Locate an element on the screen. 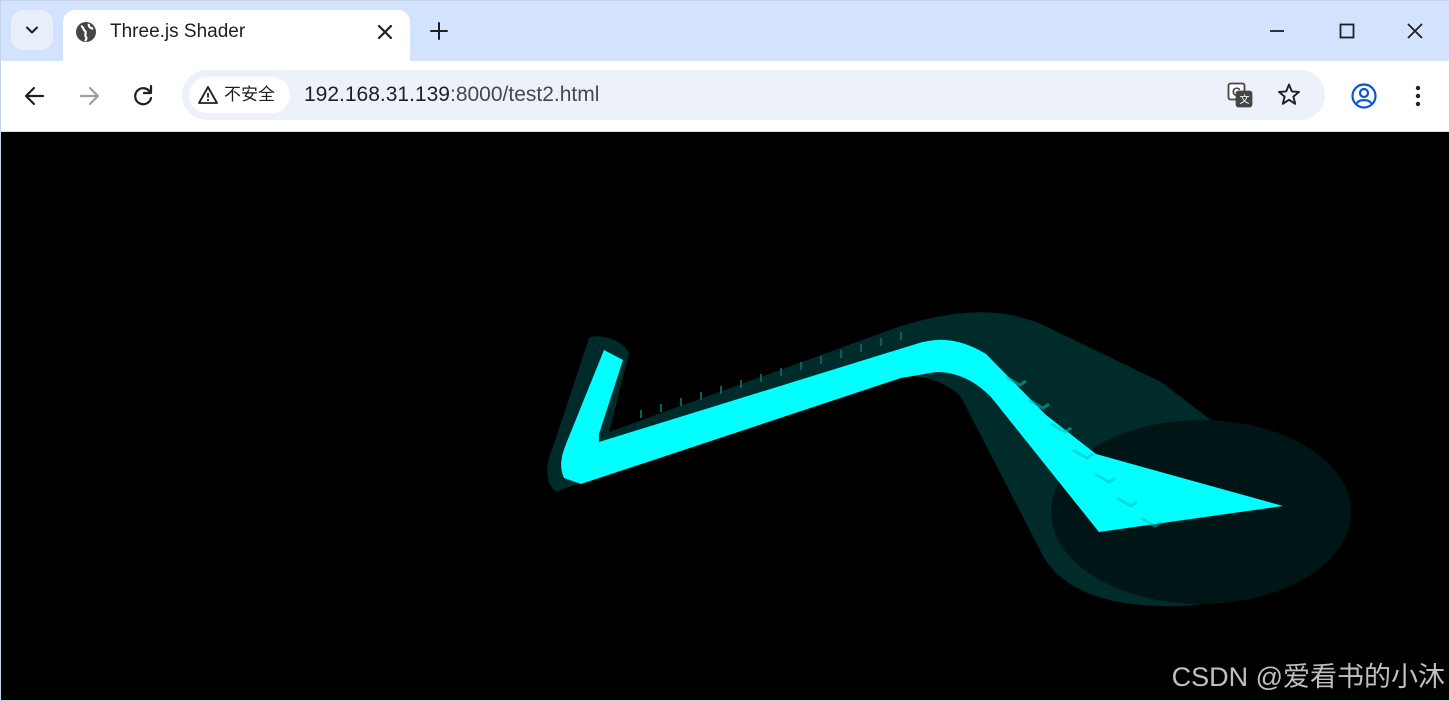  globe-icon is located at coordinates (86, 32).